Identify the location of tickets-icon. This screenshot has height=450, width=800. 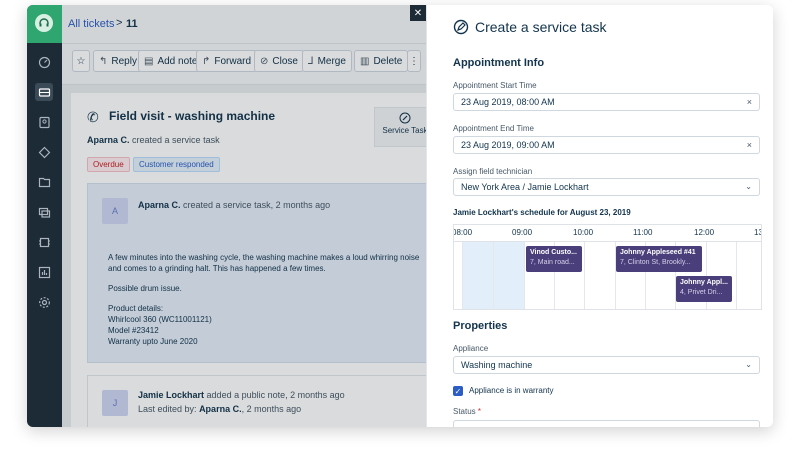
(44, 92).